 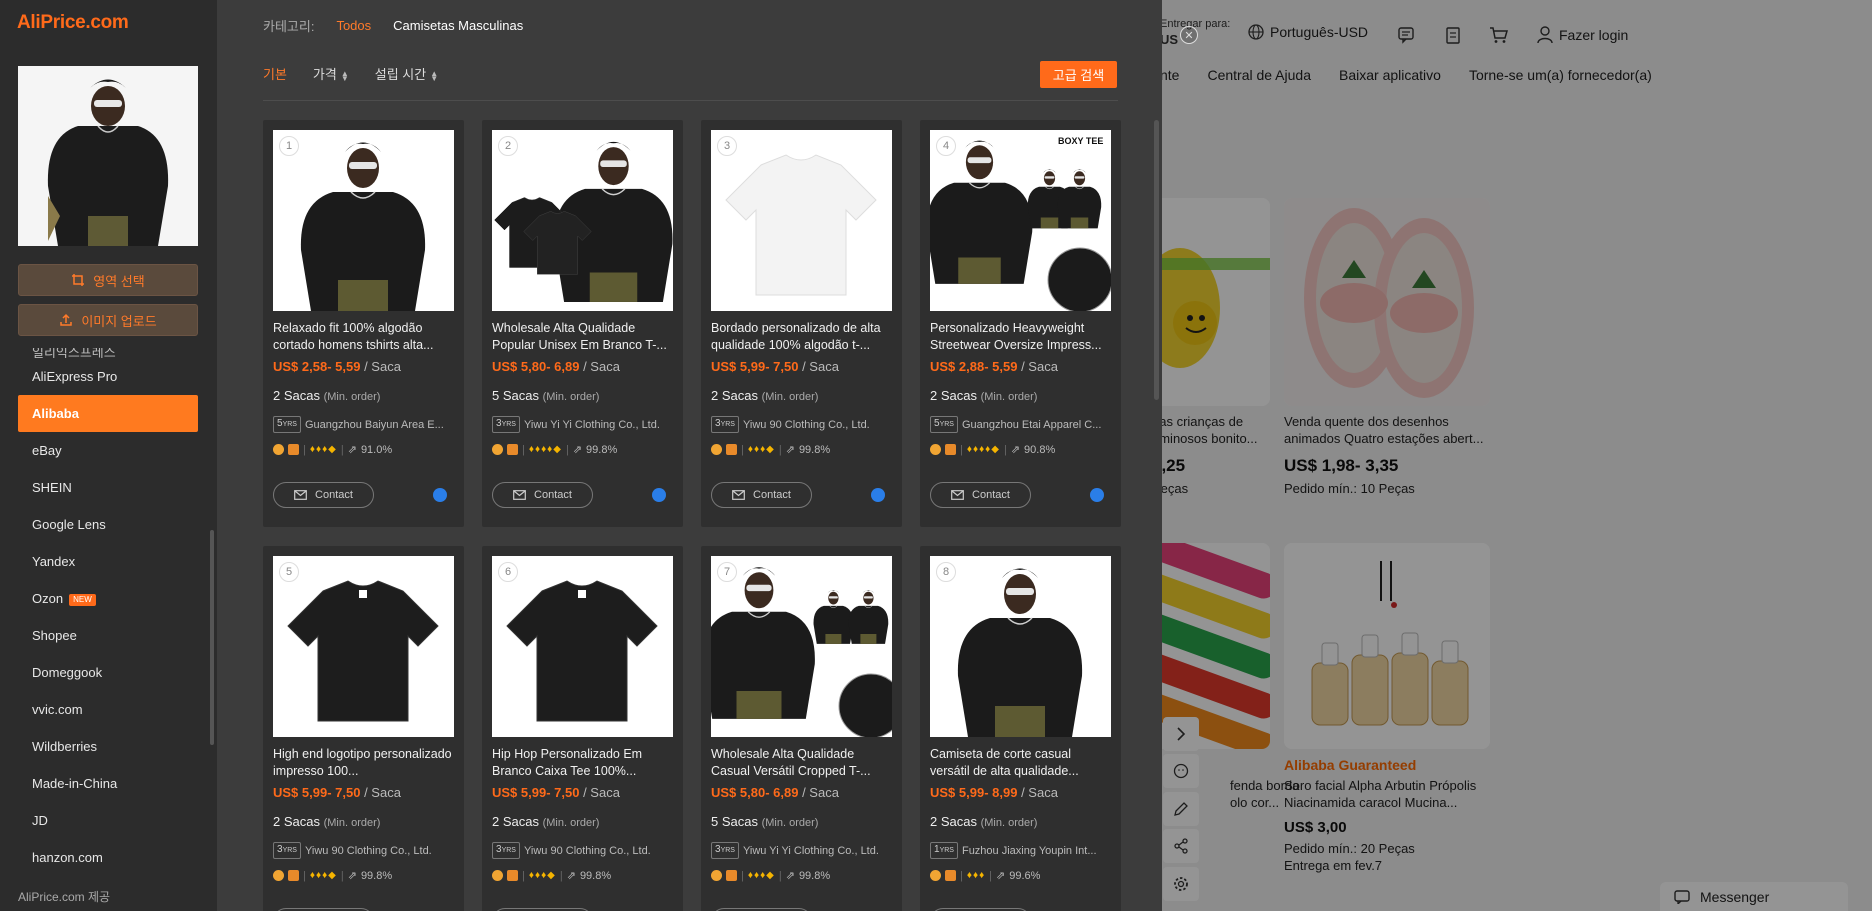 What do you see at coordinates (1020, 220) in the screenshot?
I see `product-image: 4 BOXY TEE` at bounding box center [1020, 220].